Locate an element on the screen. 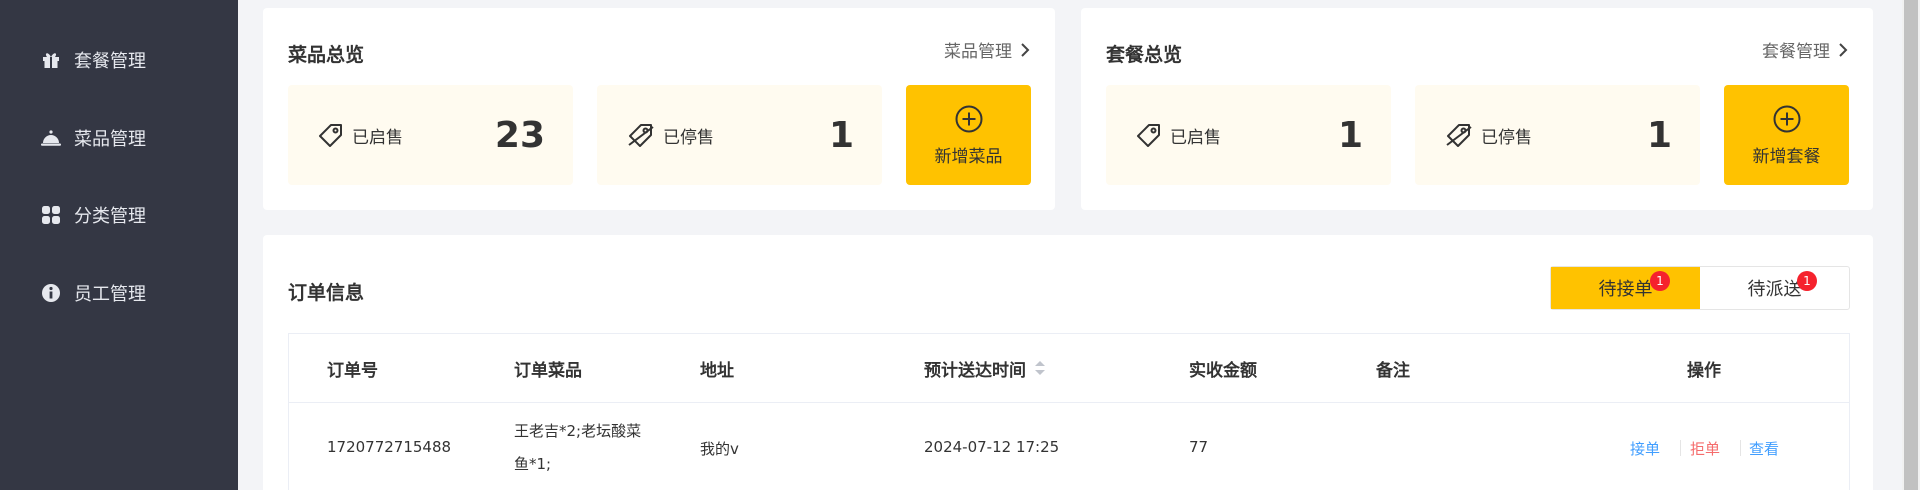 The width and height of the screenshot is (1920, 490). column-header-sortable: 预计送达时间 is located at coordinates (985, 368).